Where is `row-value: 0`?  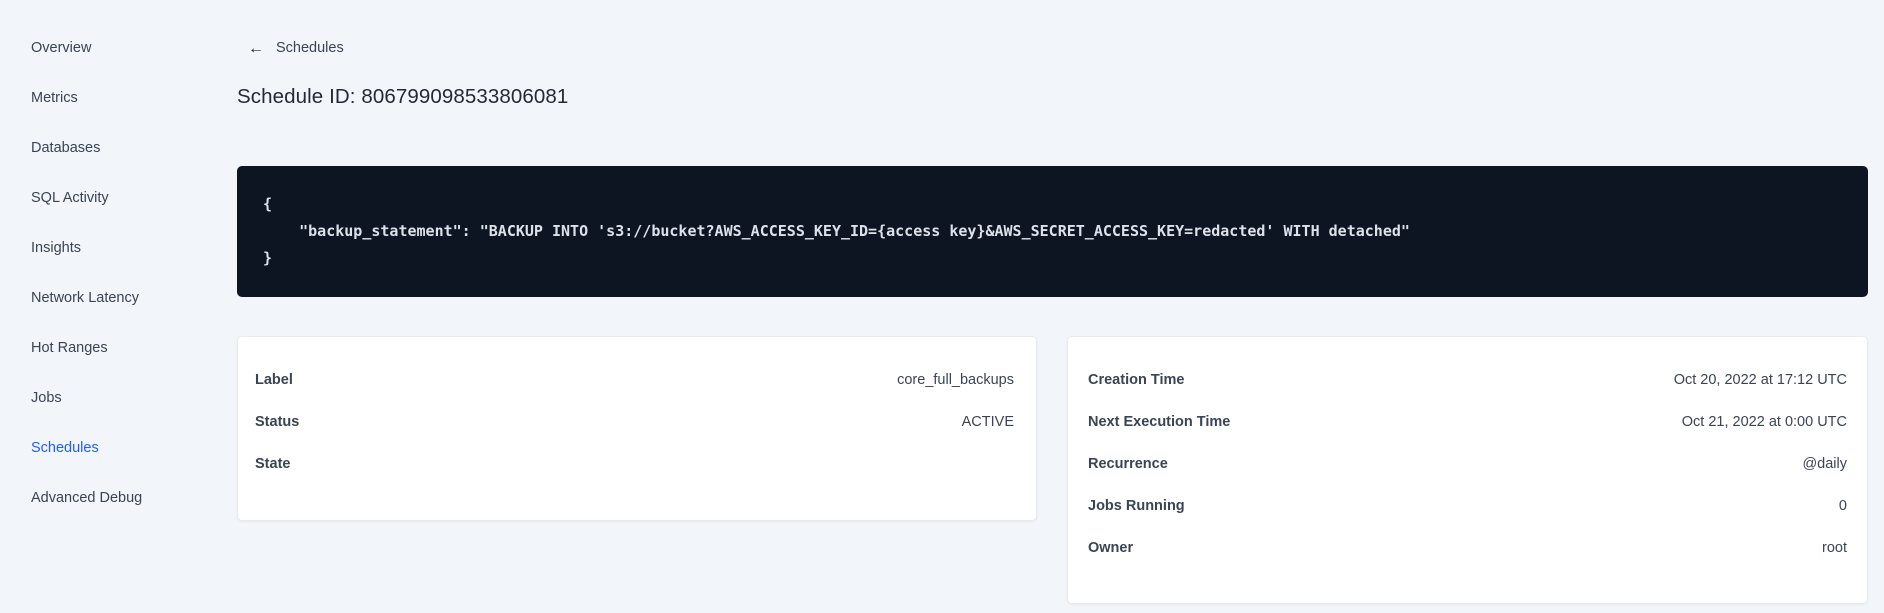
row-value: 0 is located at coordinates (1842, 506).